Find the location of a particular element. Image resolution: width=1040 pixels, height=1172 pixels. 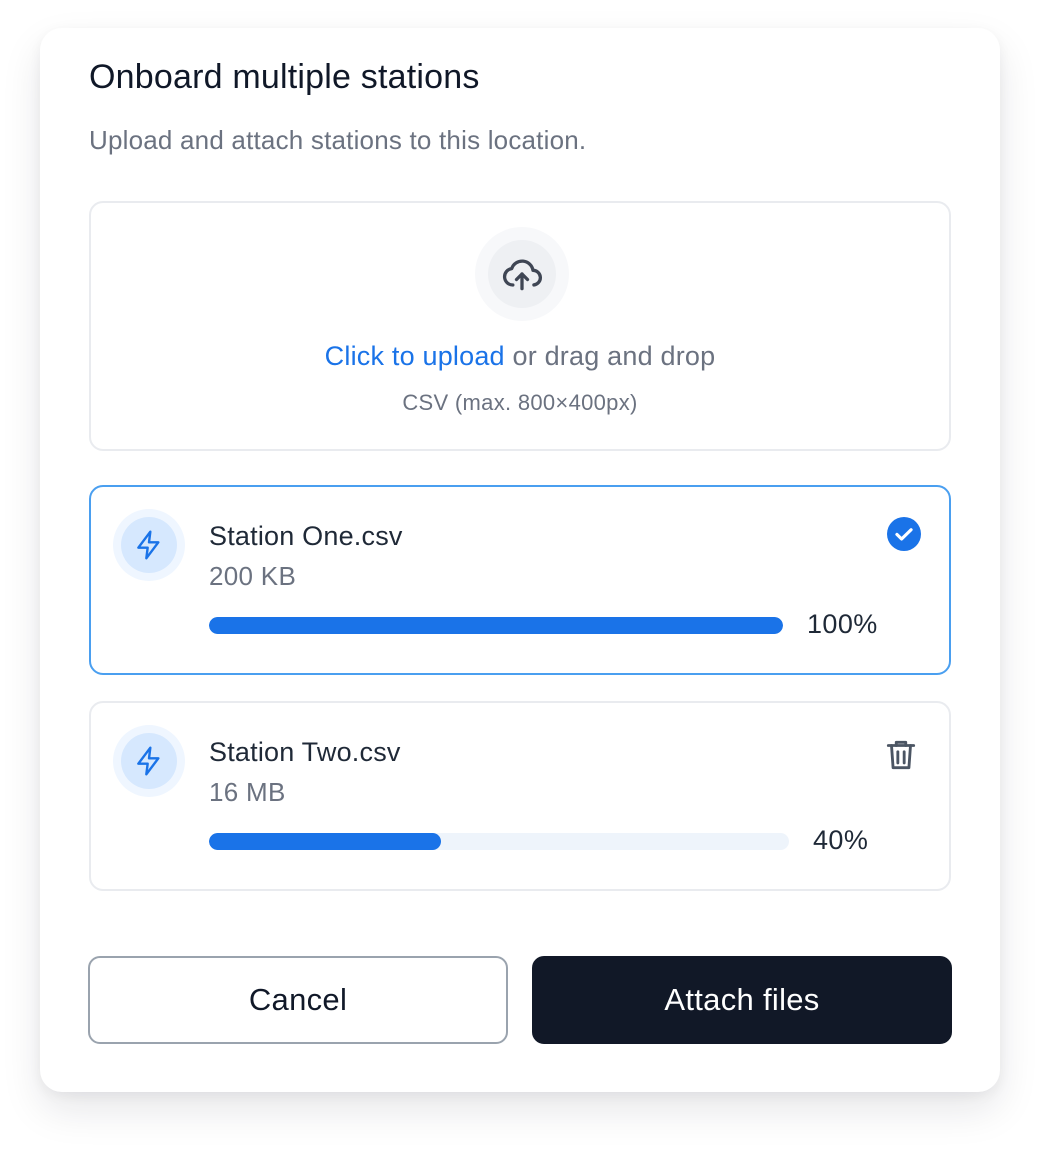

file-size: 16 MB is located at coordinates (247, 792).